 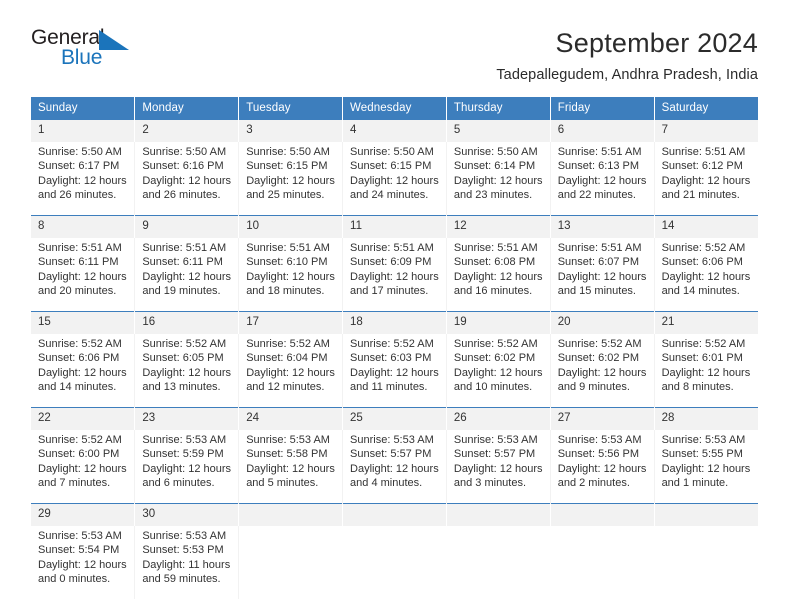 What do you see at coordinates (498, 563) in the screenshot?
I see `day-cell-empty` at bounding box center [498, 563].